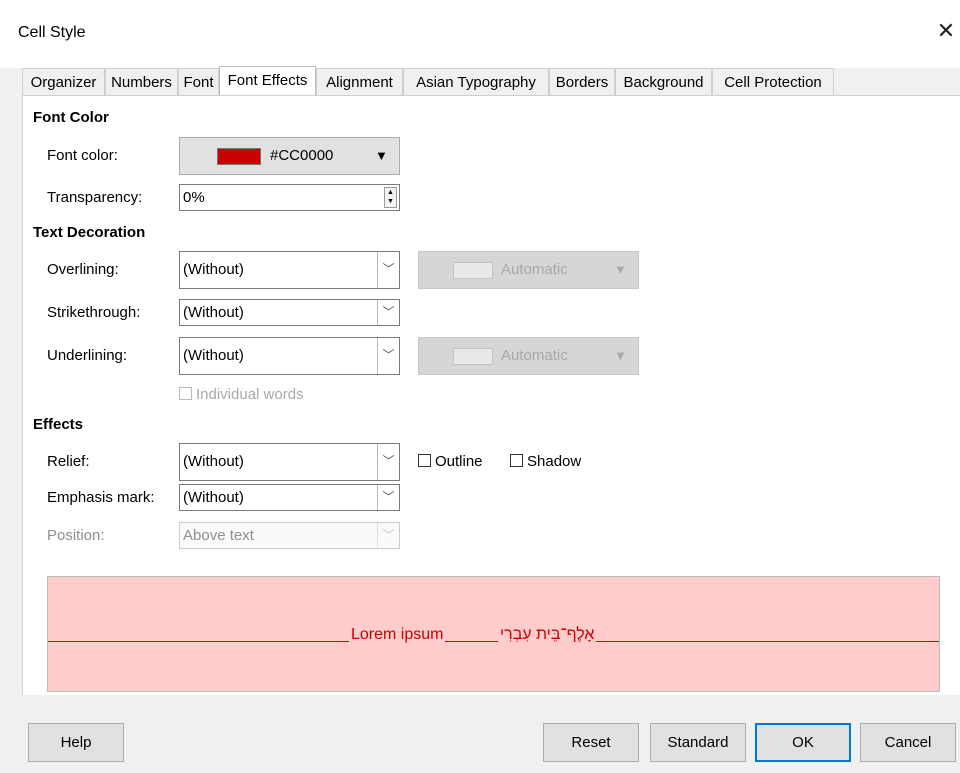 Image resolution: width=960 pixels, height=773 pixels. Describe the element at coordinates (480, 34) in the screenshot. I see `title-bar` at that location.